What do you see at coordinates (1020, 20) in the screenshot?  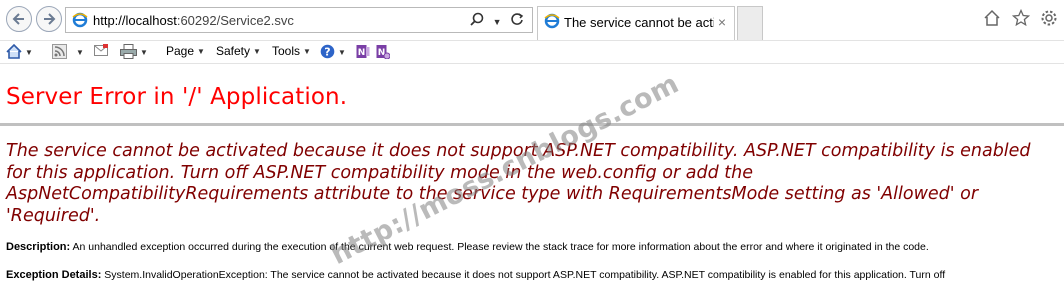 I see `favorites-star-icon` at bounding box center [1020, 20].